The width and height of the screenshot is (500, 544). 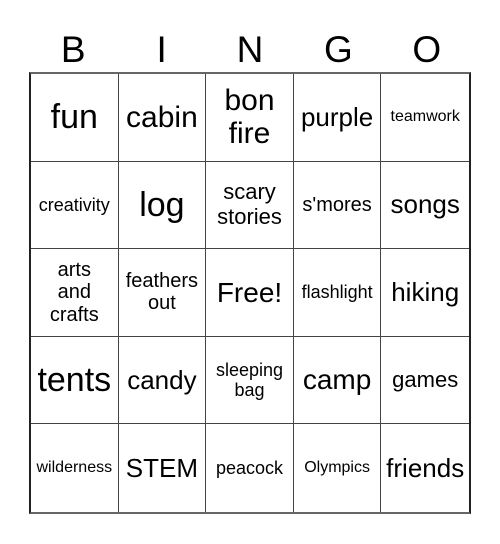 I want to click on bingo-cell: cabin, so click(x=162, y=118).